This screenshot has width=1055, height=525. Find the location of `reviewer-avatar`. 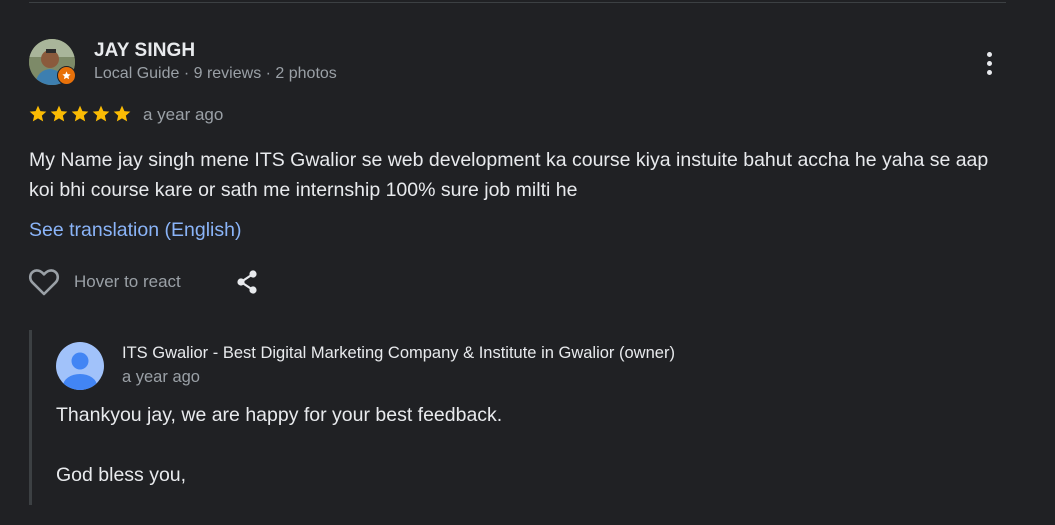

reviewer-avatar is located at coordinates (53, 63).